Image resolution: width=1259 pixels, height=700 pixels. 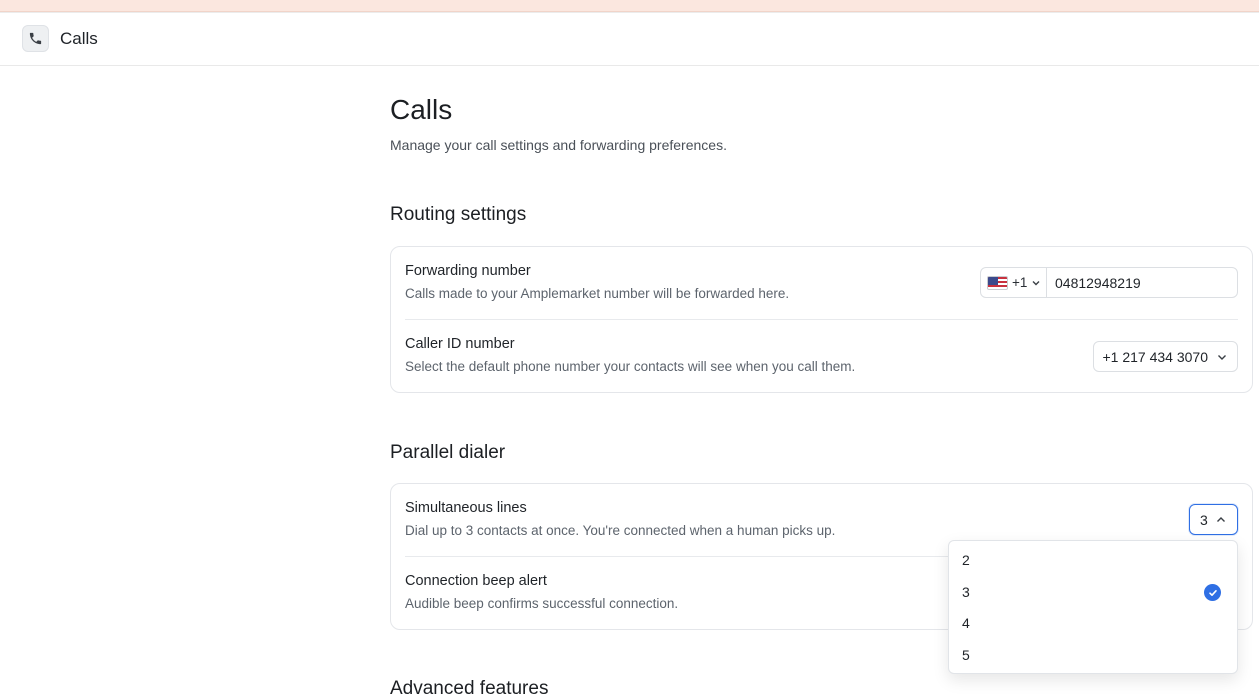 What do you see at coordinates (468, 271) in the screenshot?
I see `forwarding-number-title: Forwarding number` at bounding box center [468, 271].